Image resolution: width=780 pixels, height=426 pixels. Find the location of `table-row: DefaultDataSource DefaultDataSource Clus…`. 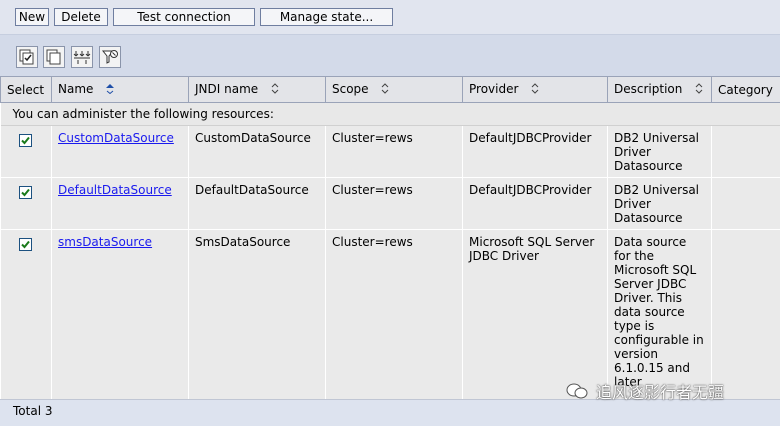

table-row: DefaultDataSource DefaultDataSource Clus… is located at coordinates (390, 203).